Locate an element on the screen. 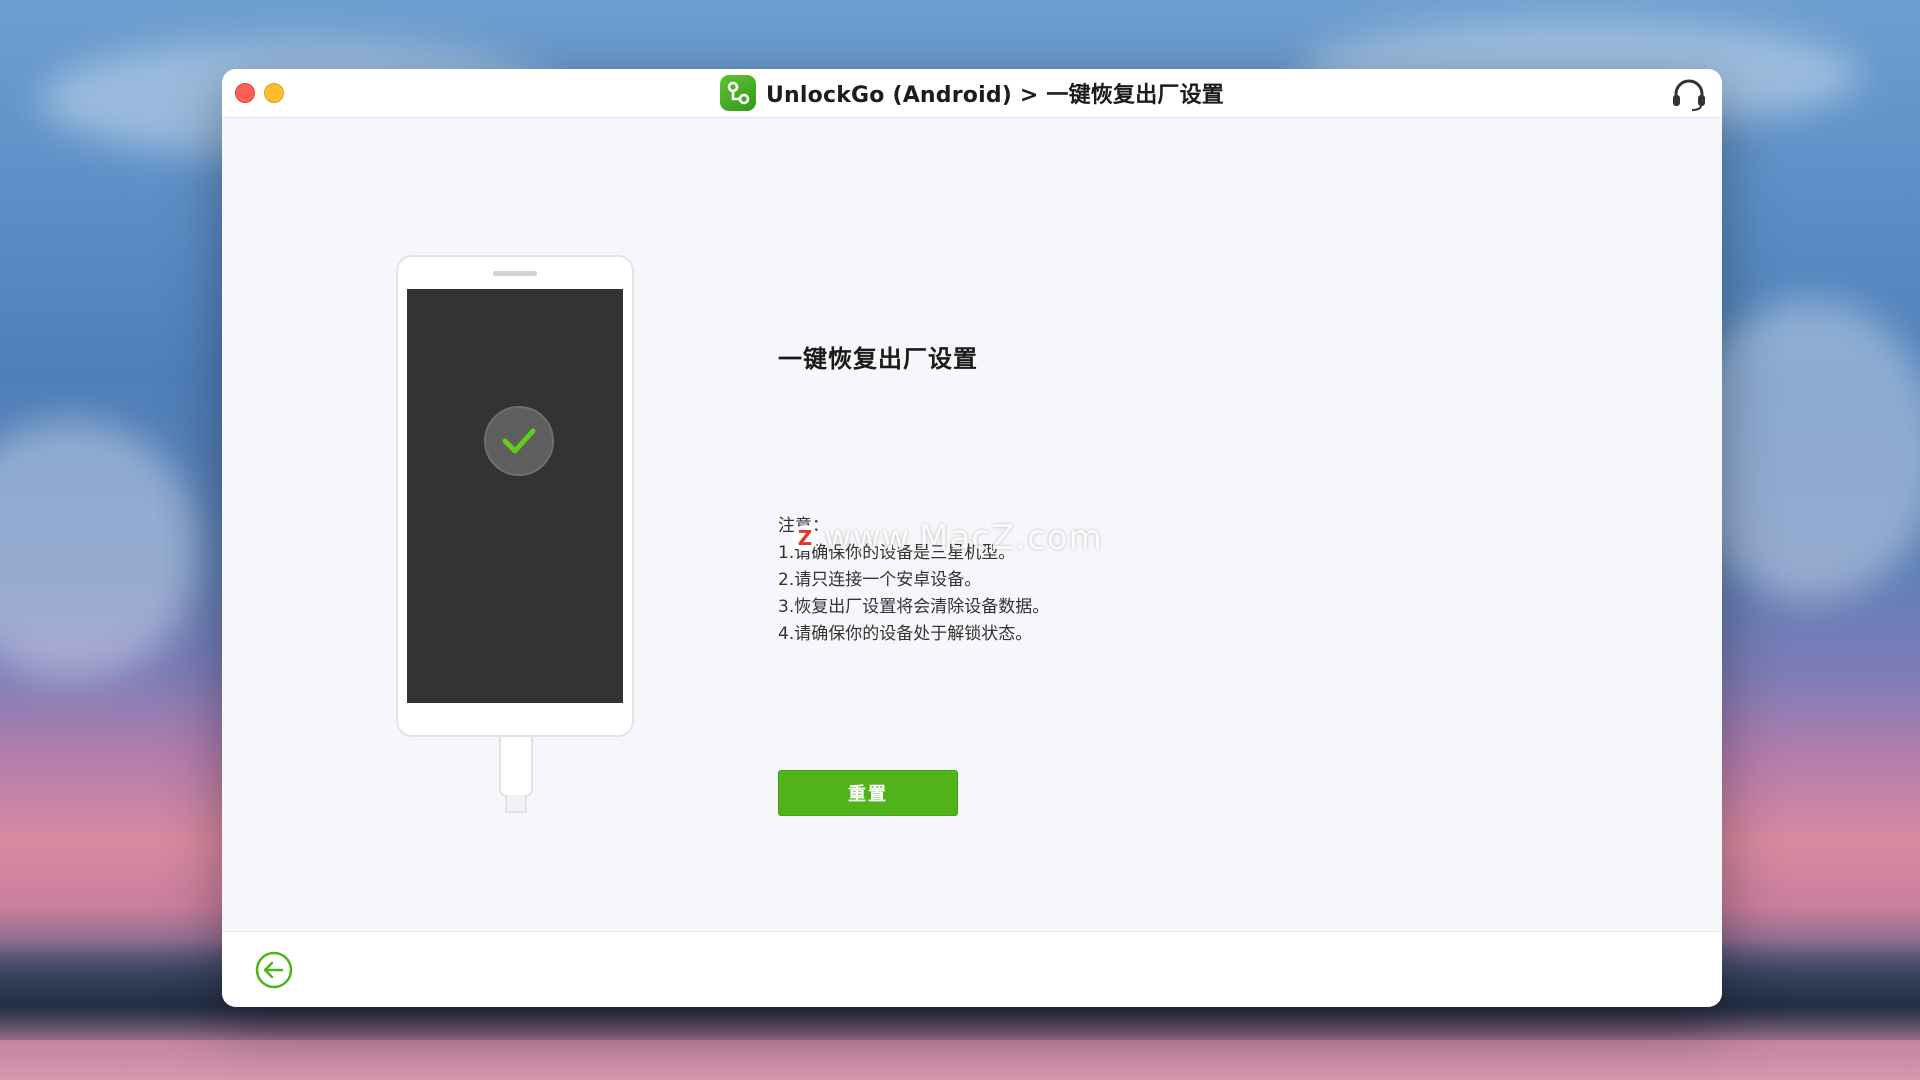  page-heading: 一键恢复出厂设置 is located at coordinates (878, 359).